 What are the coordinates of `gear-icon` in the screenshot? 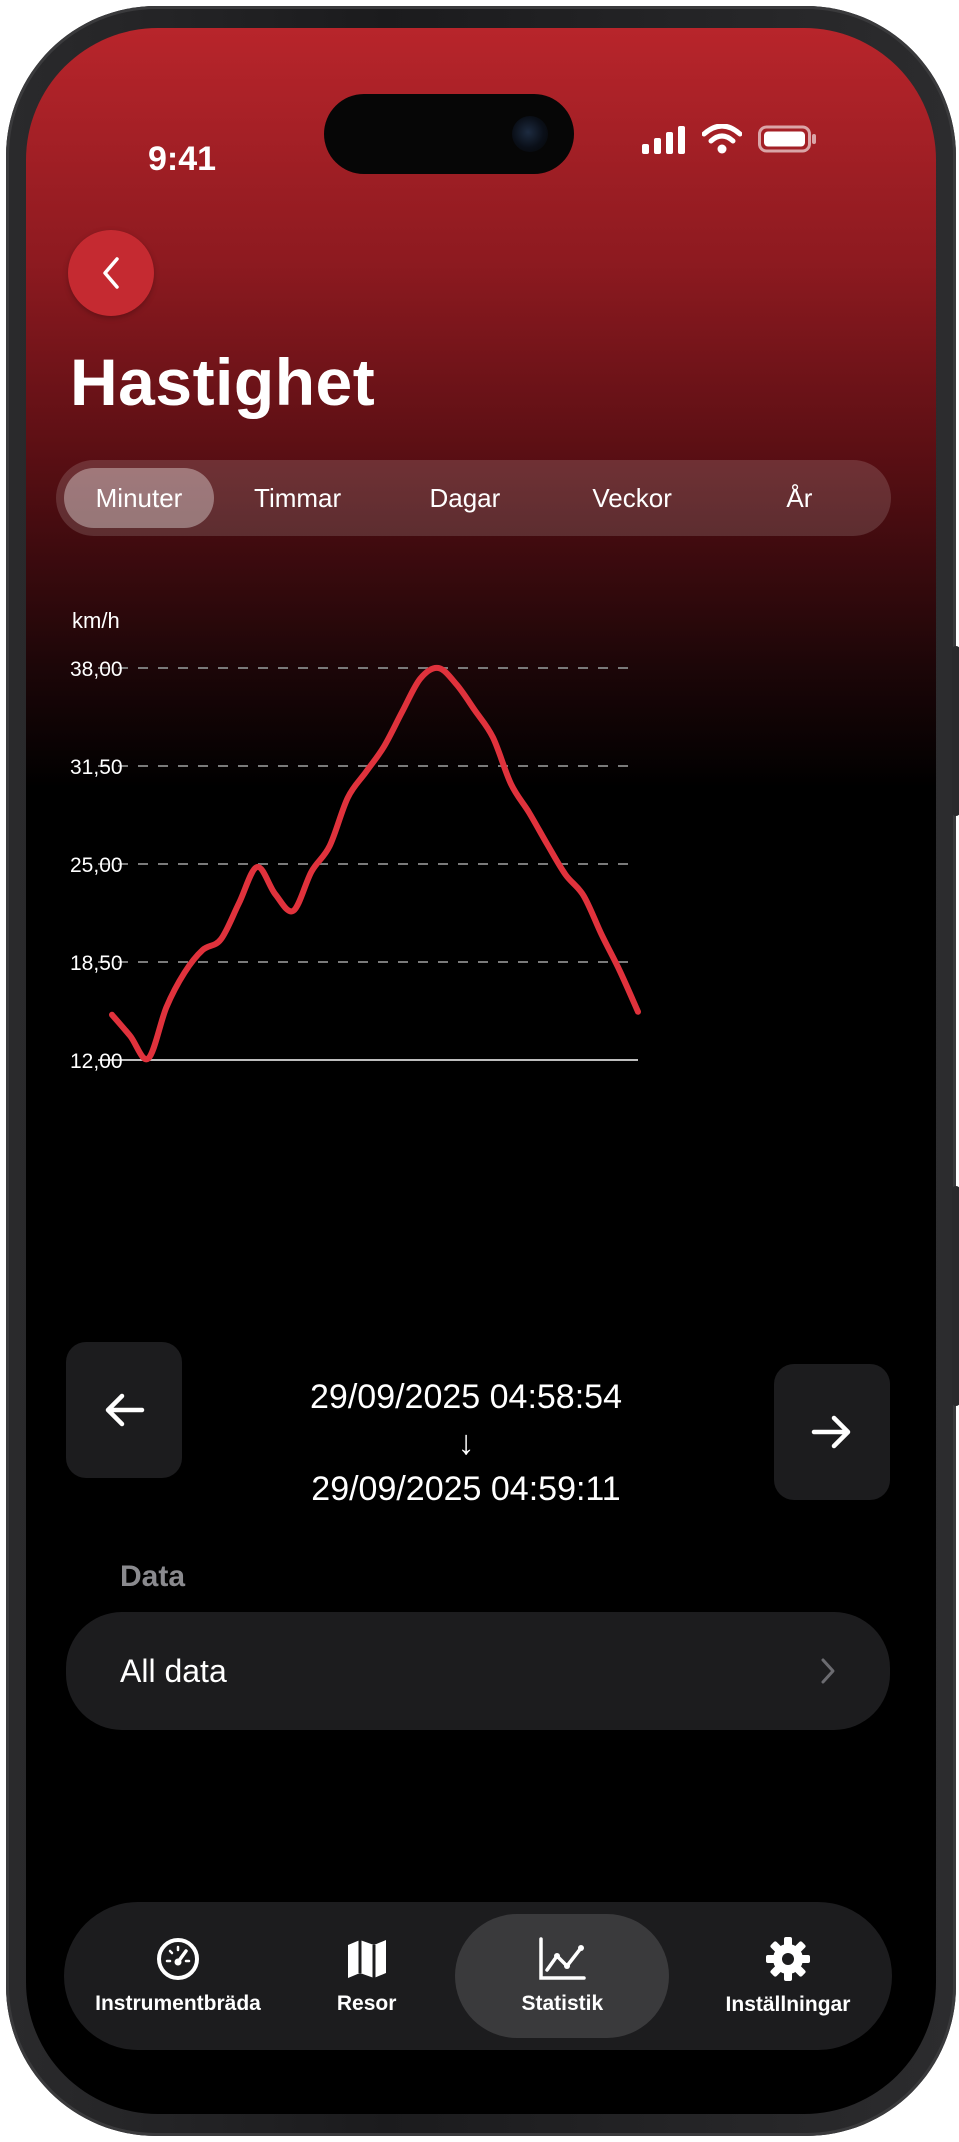 It's located at (787, 1959).